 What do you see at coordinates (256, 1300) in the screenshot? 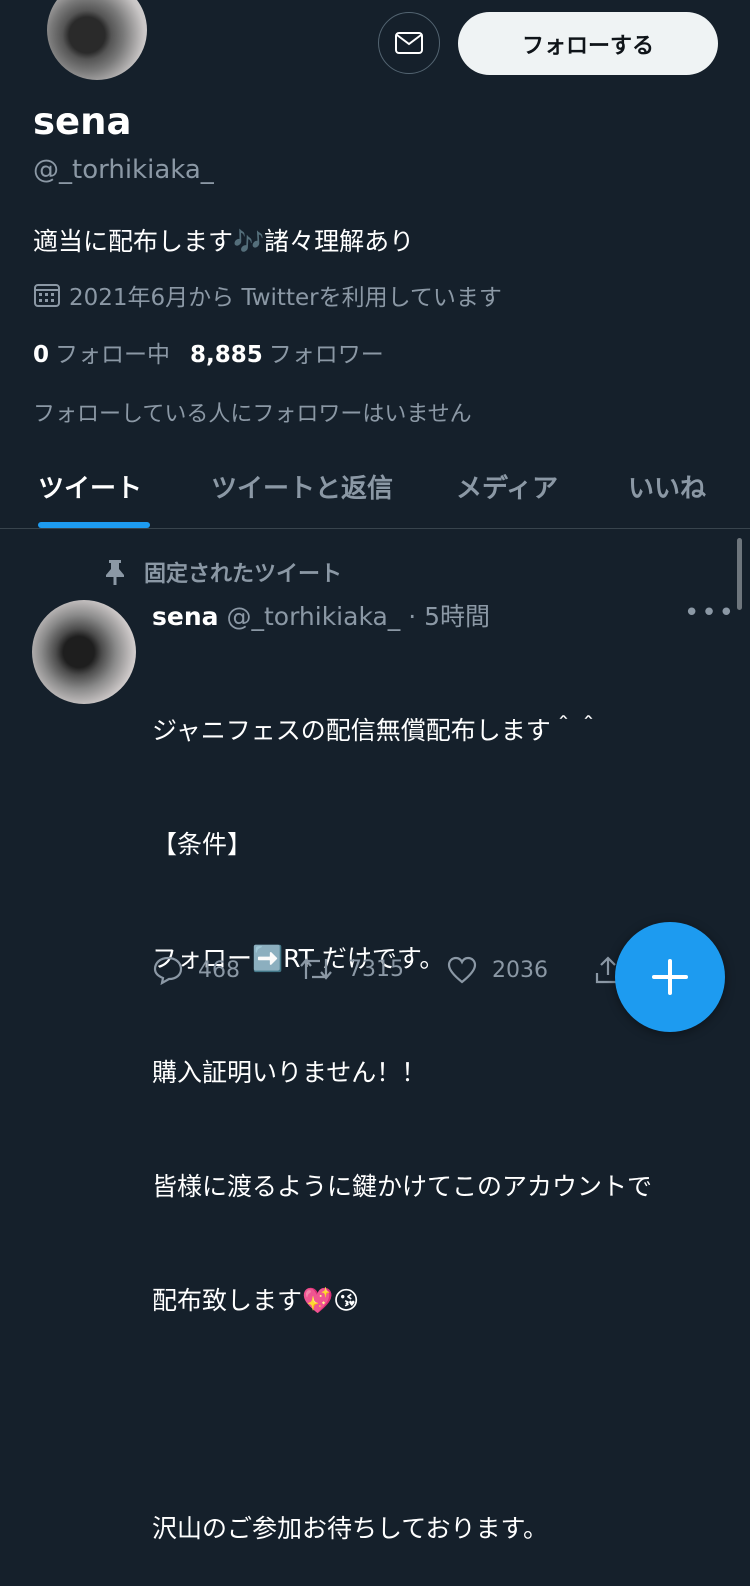
I see `tweet-line: 配布致します💖😘` at bounding box center [256, 1300].